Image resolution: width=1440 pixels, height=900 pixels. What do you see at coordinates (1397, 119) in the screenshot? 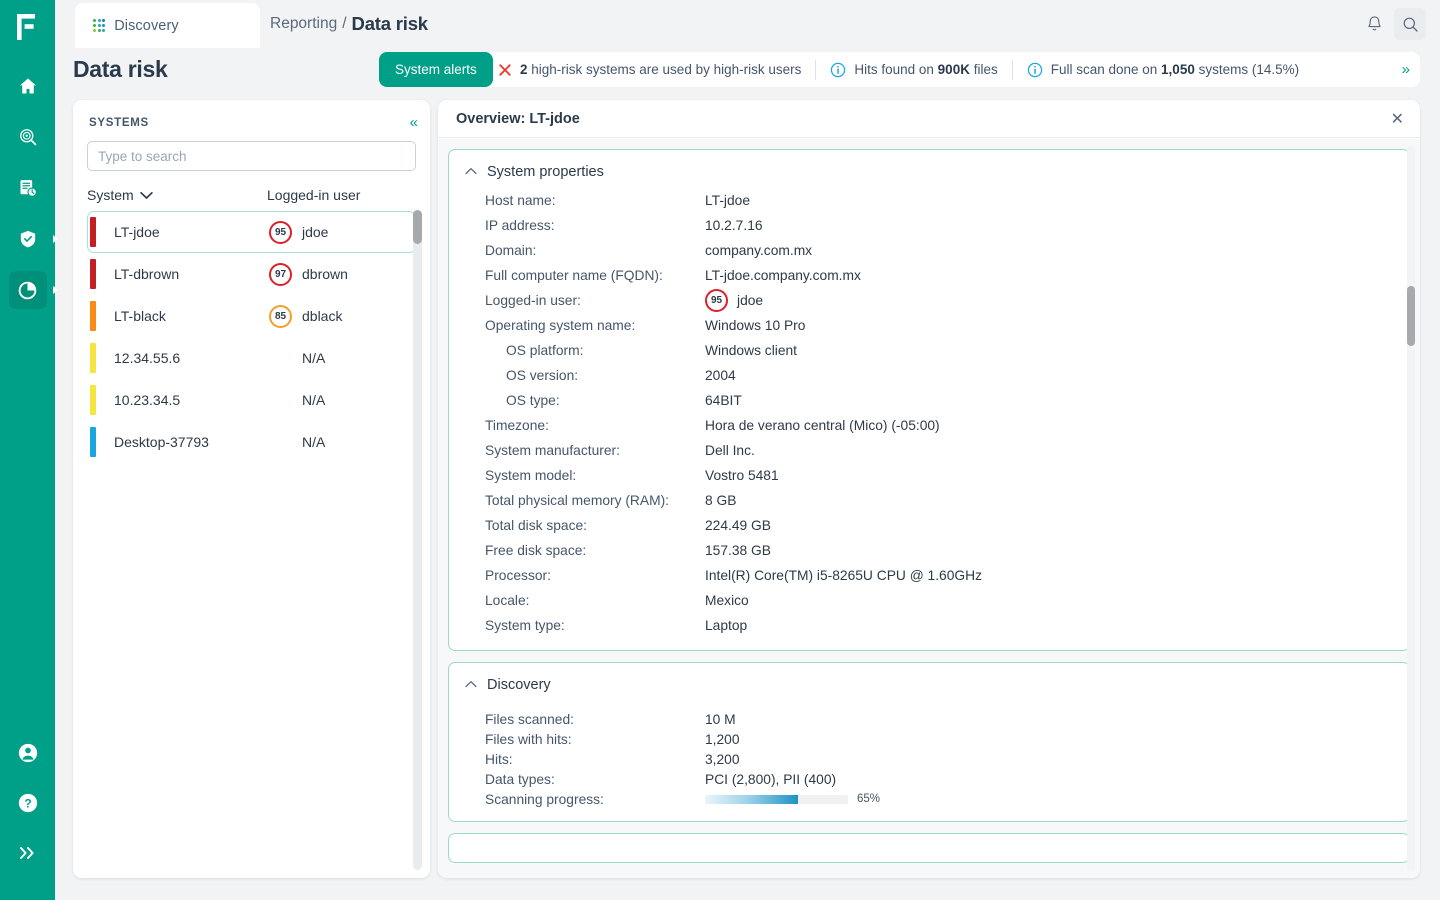
I see `close-icon: ✕` at bounding box center [1397, 119].